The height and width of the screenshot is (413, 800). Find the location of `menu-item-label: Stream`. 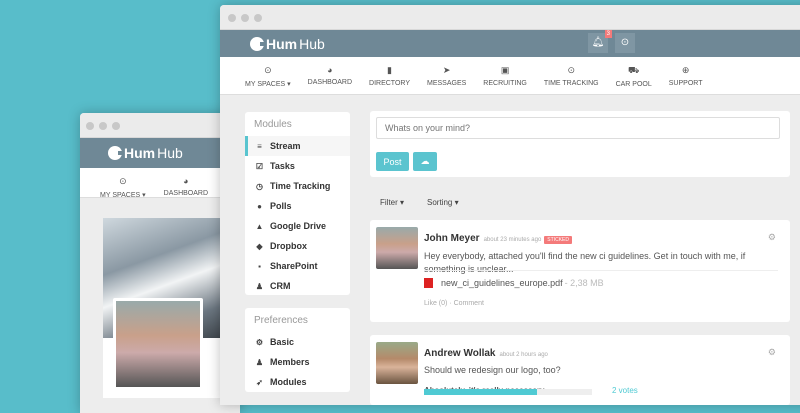

menu-item-label: Stream is located at coordinates (285, 146).